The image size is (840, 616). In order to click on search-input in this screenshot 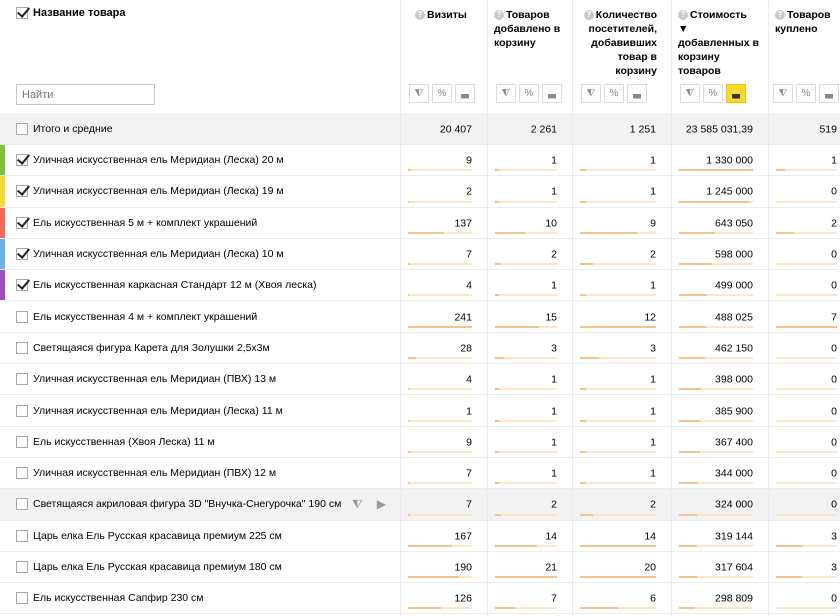, I will do `click(85, 94)`.